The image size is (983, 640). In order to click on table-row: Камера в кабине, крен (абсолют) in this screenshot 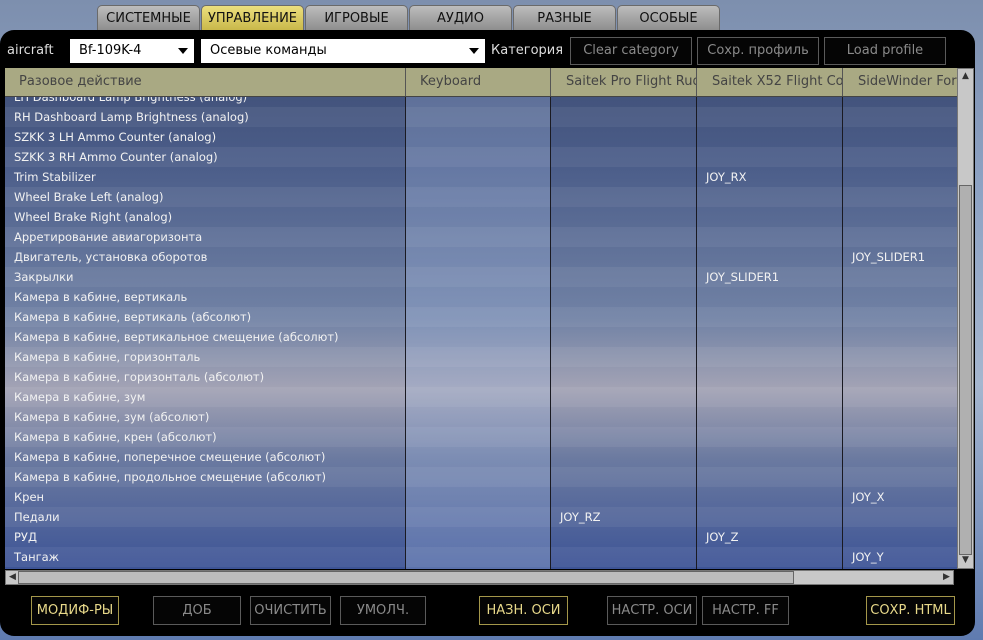, I will do `click(481, 437)`.